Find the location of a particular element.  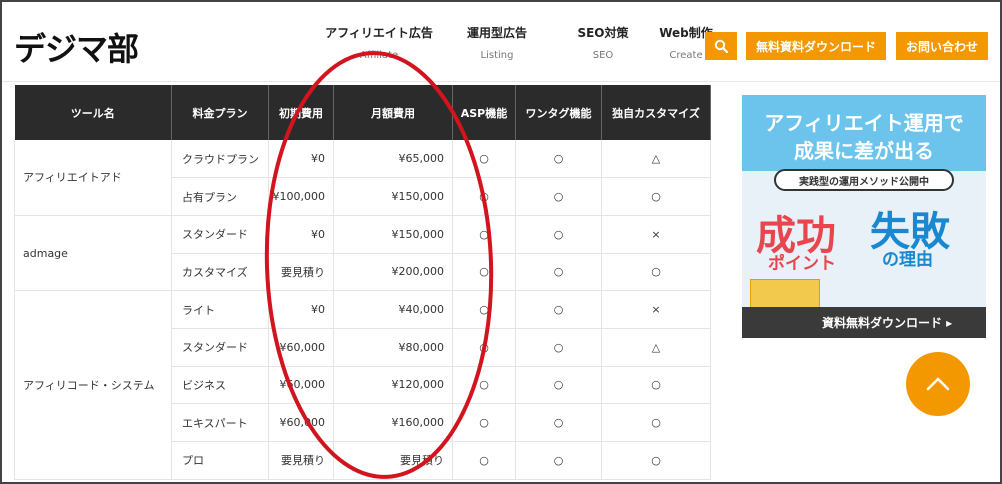

free-download-button: 無料資料ダウンロード is located at coordinates (816, 46).